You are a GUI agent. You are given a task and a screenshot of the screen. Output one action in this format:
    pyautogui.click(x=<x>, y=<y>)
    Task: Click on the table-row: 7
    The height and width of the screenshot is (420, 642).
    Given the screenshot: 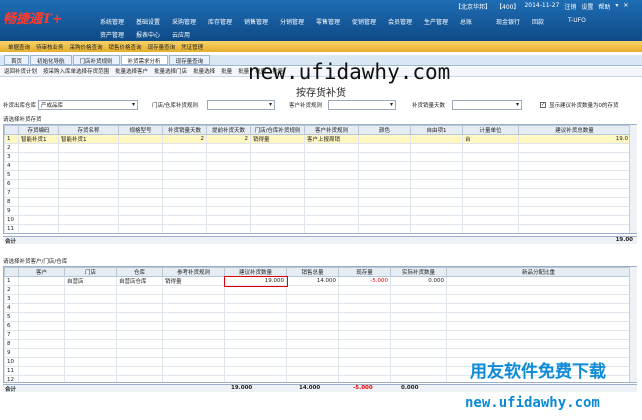 What is the action you would take?
    pyautogui.click(x=317, y=193)
    